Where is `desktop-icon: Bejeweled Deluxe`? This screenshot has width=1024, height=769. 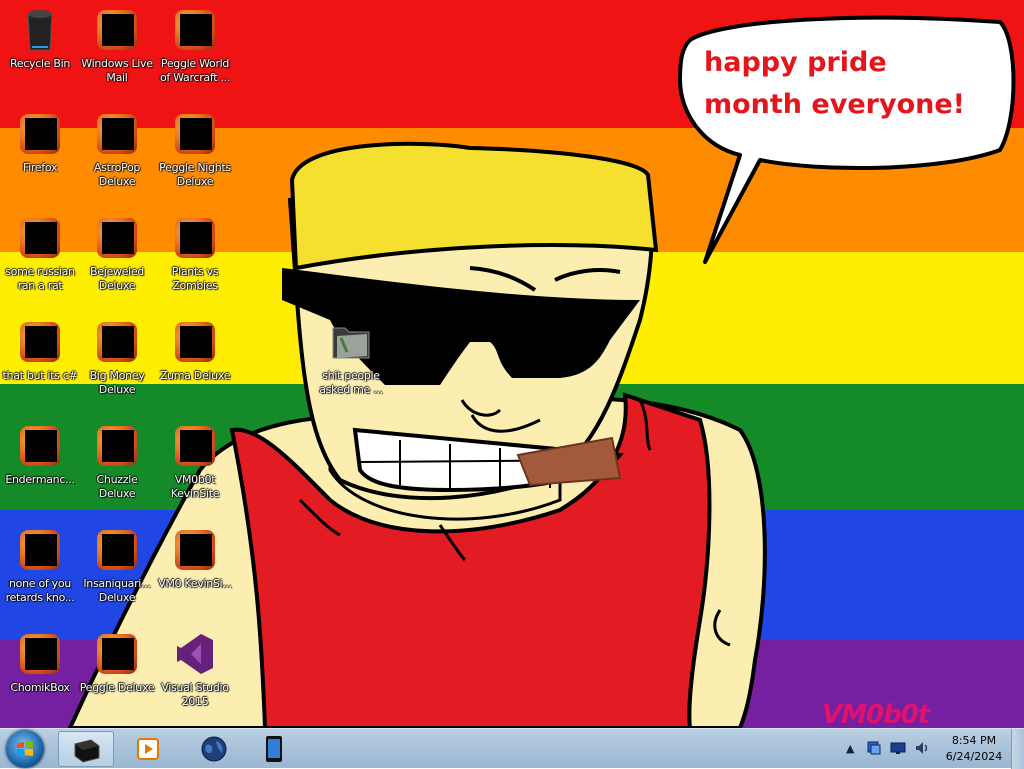 desktop-icon: Bejeweled Deluxe is located at coordinates (117, 253).